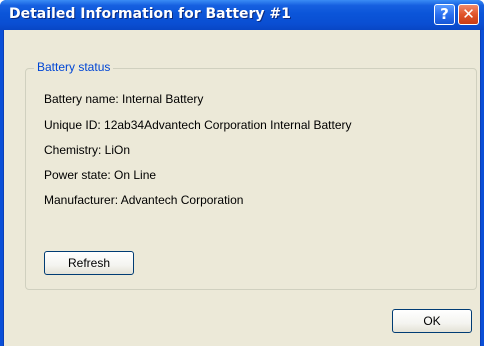  Describe the element at coordinates (144, 200) in the screenshot. I see `manufacturer-line: Manufacturer: Advantech Corporation` at that location.